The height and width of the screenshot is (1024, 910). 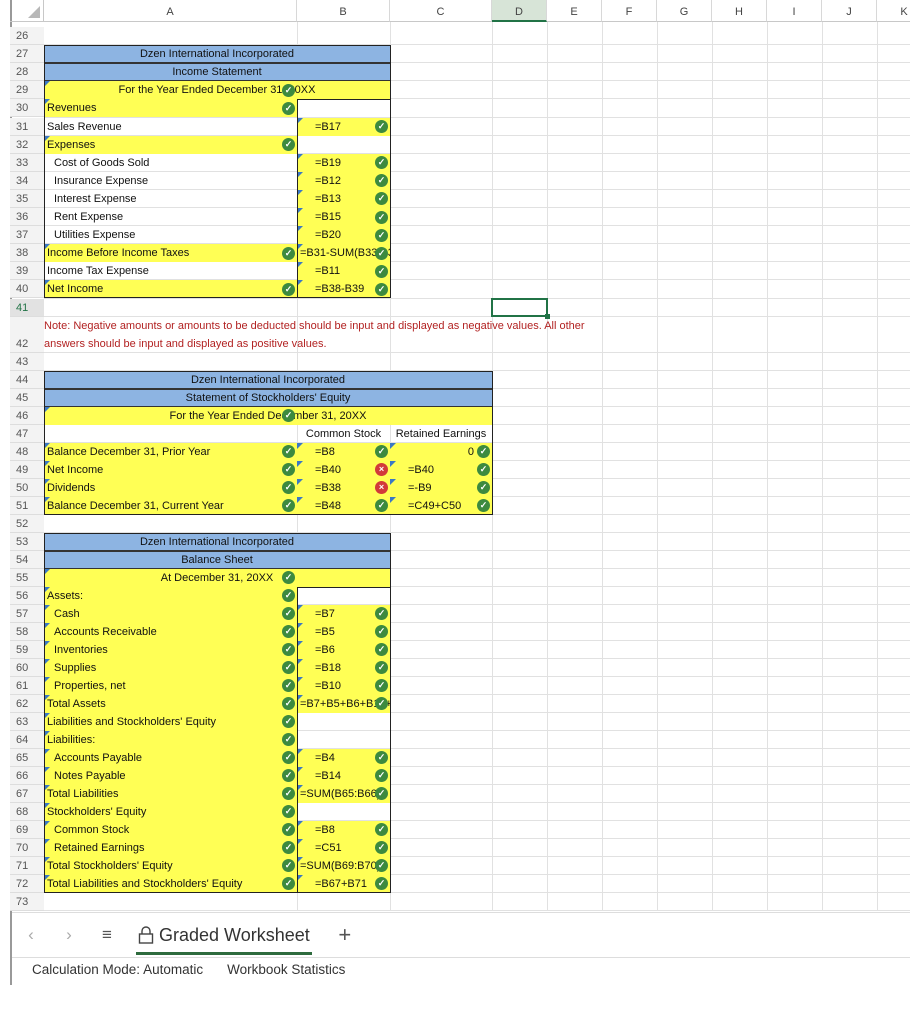 What do you see at coordinates (893, 11) in the screenshot?
I see `column-header-k: K` at bounding box center [893, 11].